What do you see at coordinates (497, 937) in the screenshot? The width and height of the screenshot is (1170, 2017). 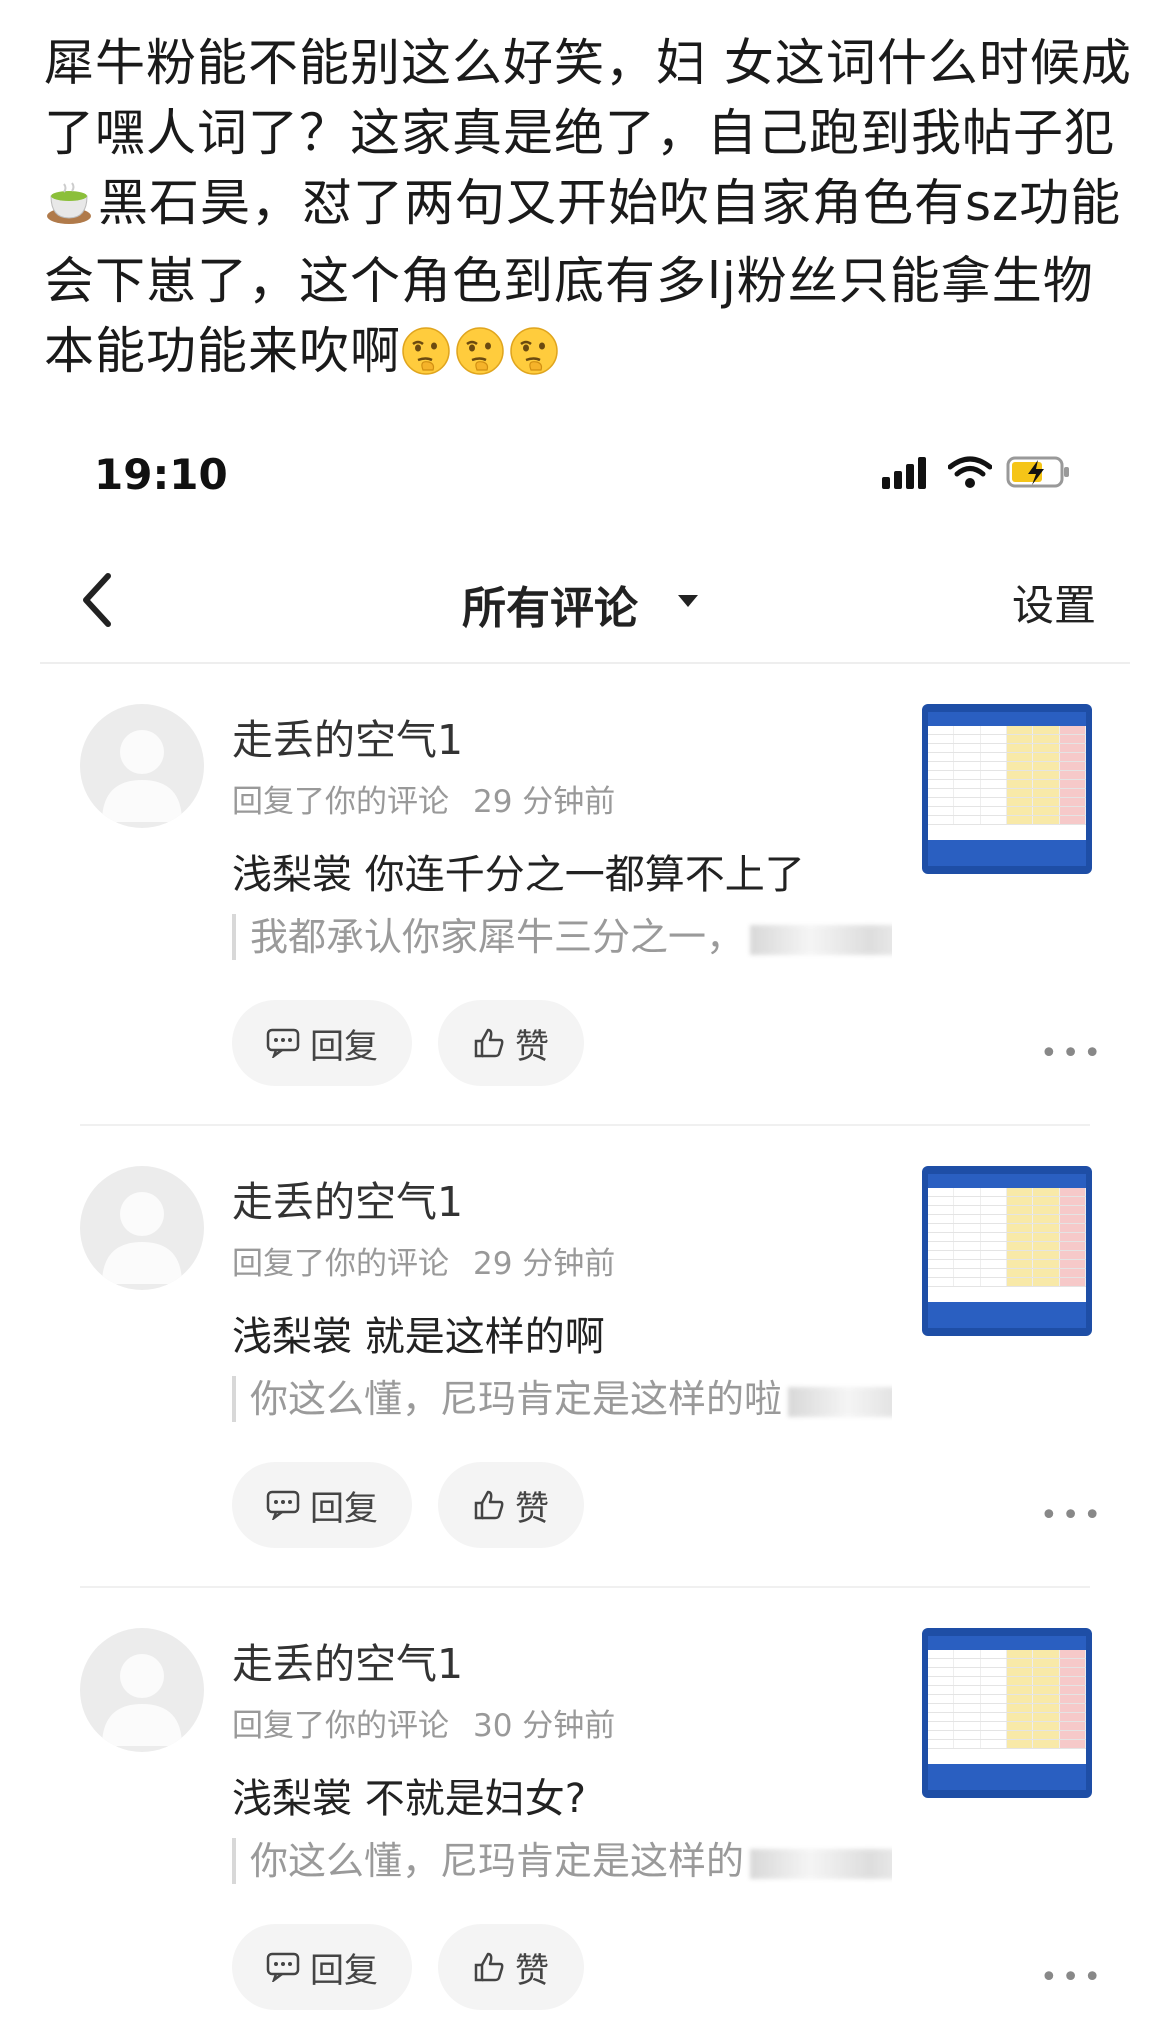 I see `quoted-text: 我都承认你家犀牛三分之一，` at bounding box center [497, 937].